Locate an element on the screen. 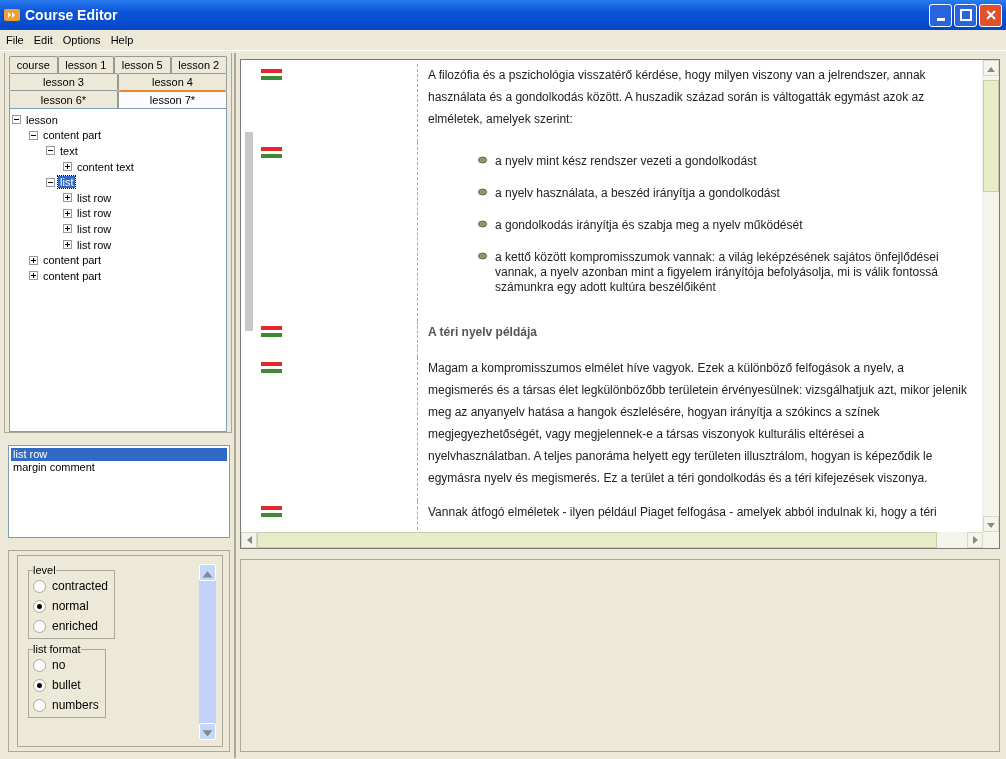 This screenshot has width=1006, height=759. close-icon is located at coordinates (990, 15).